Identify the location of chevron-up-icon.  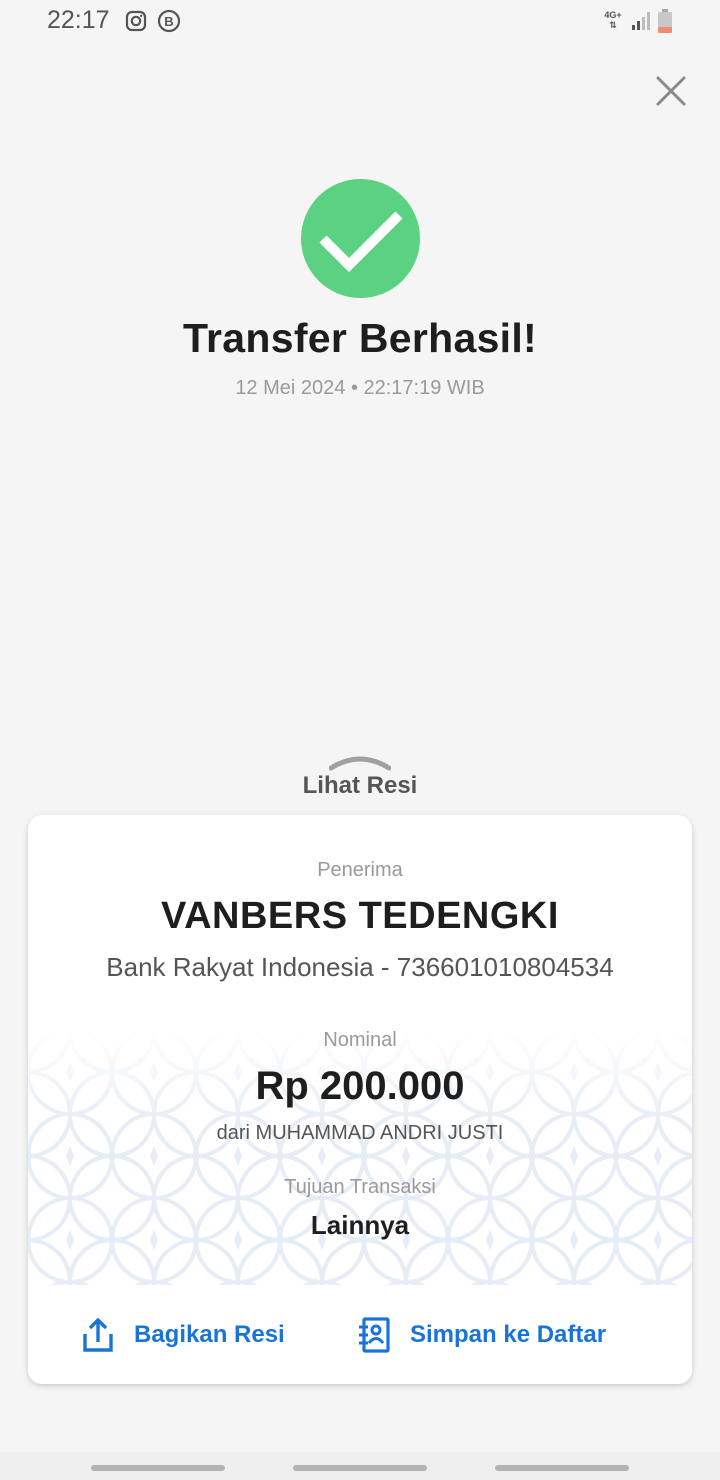
(360, 762).